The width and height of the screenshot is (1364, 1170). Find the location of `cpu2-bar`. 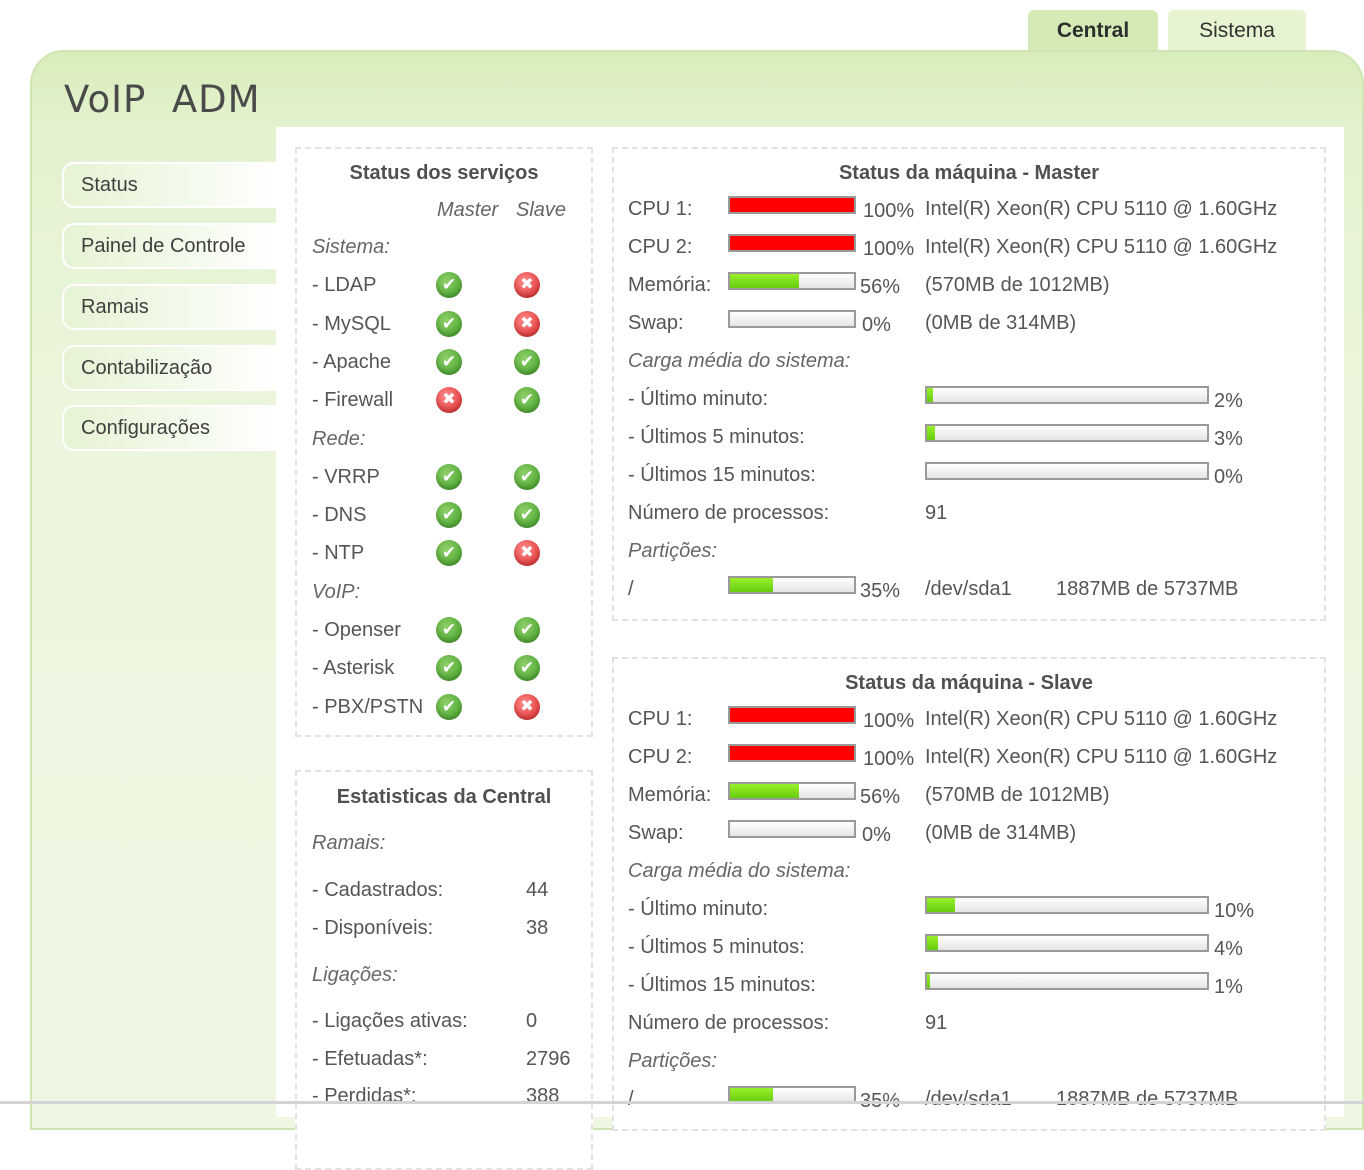

cpu2-bar is located at coordinates (792, 243).